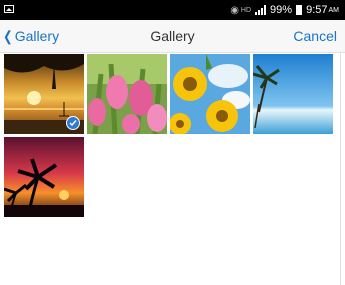  Describe the element at coordinates (44, 177) in the screenshot. I see `photo-thumbnail-palm-sunset` at that location.